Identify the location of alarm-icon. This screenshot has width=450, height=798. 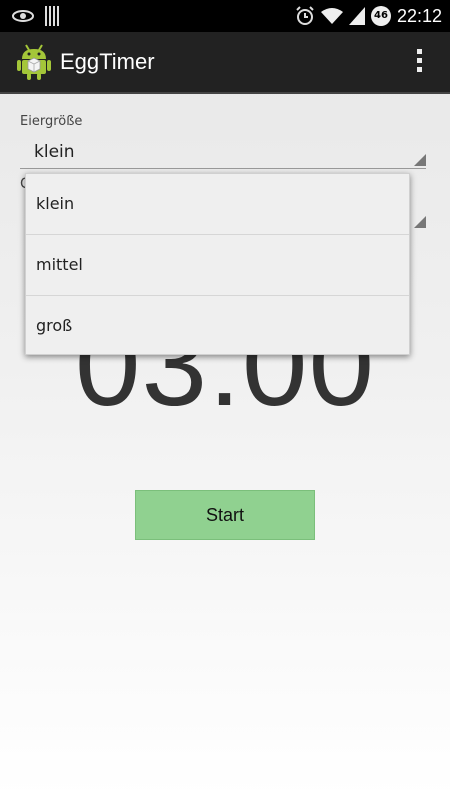
(305, 15).